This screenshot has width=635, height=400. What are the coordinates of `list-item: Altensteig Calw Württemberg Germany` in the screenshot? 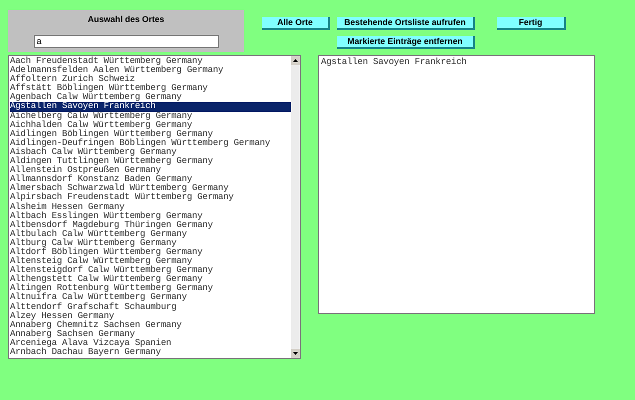 It's located at (150, 261).